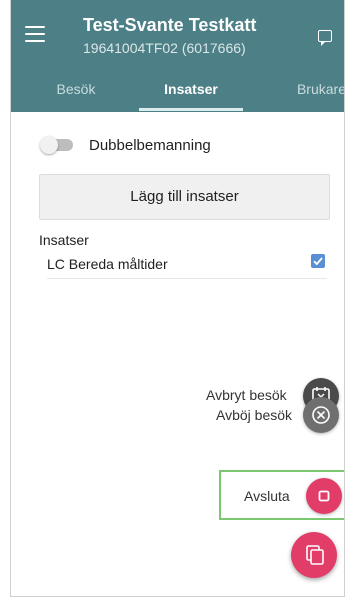  What do you see at coordinates (314, 555) in the screenshot?
I see `copy-icon` at bounding box center [314, 555].